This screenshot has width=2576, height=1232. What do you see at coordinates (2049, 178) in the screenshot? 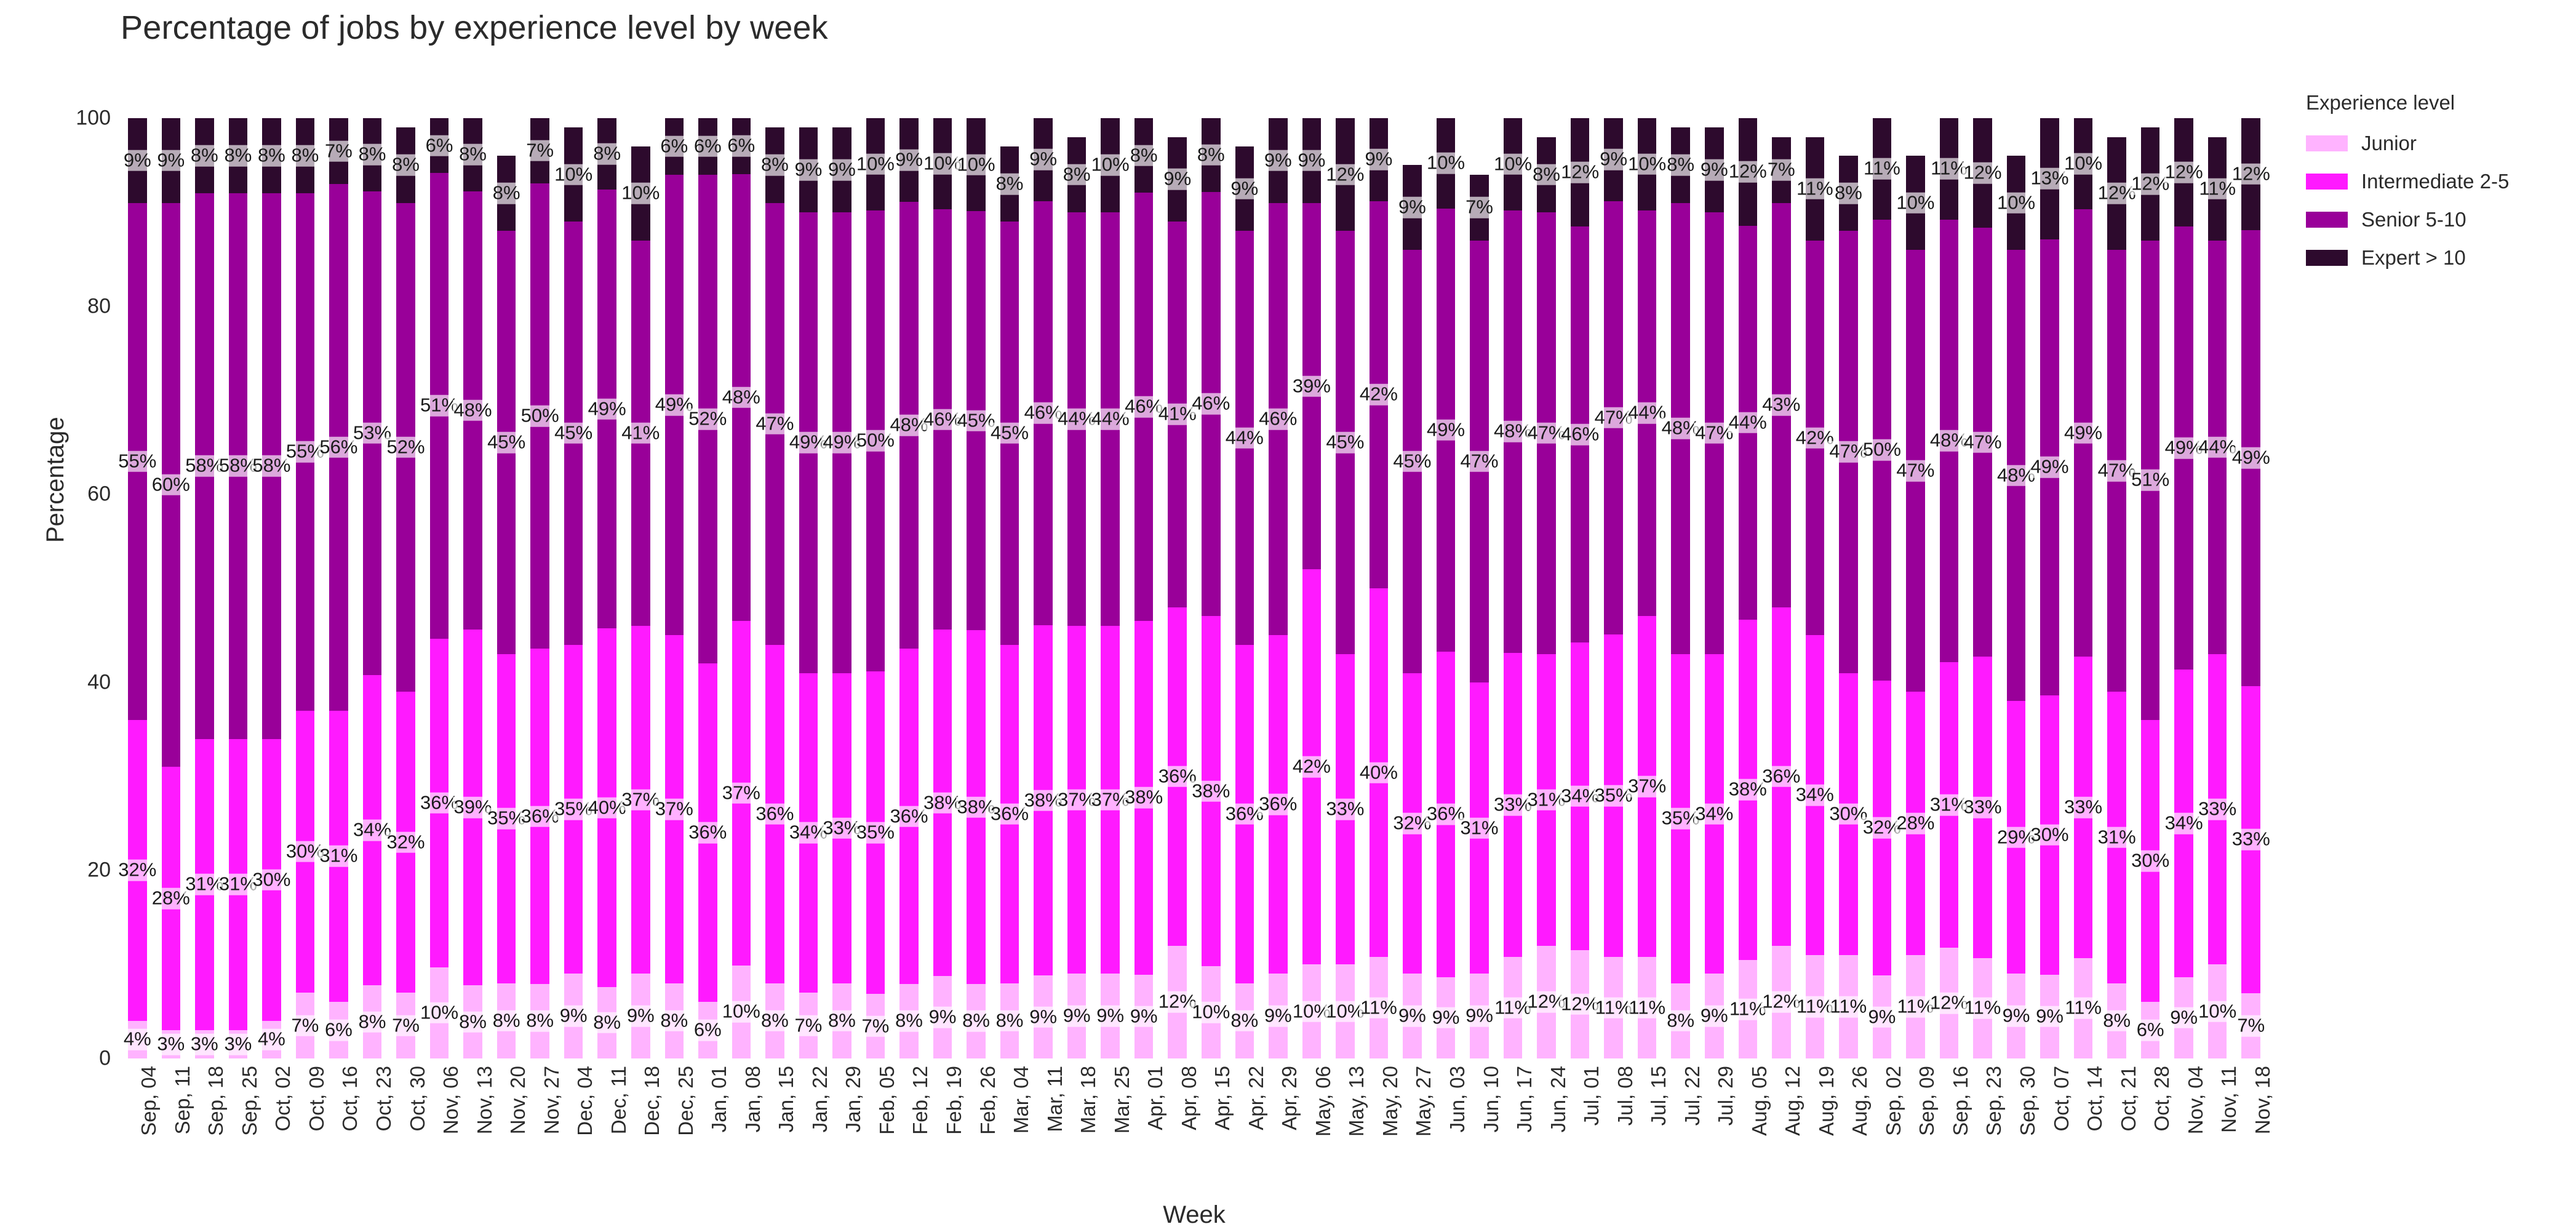
I see `bar-segment-expert: 13%` at bounding box center [2049, 178].